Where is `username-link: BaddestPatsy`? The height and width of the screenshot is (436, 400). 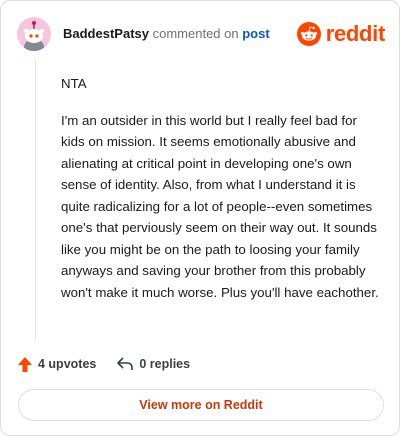 username-link: BaddestPatsy is located at coordinates (106, 33).